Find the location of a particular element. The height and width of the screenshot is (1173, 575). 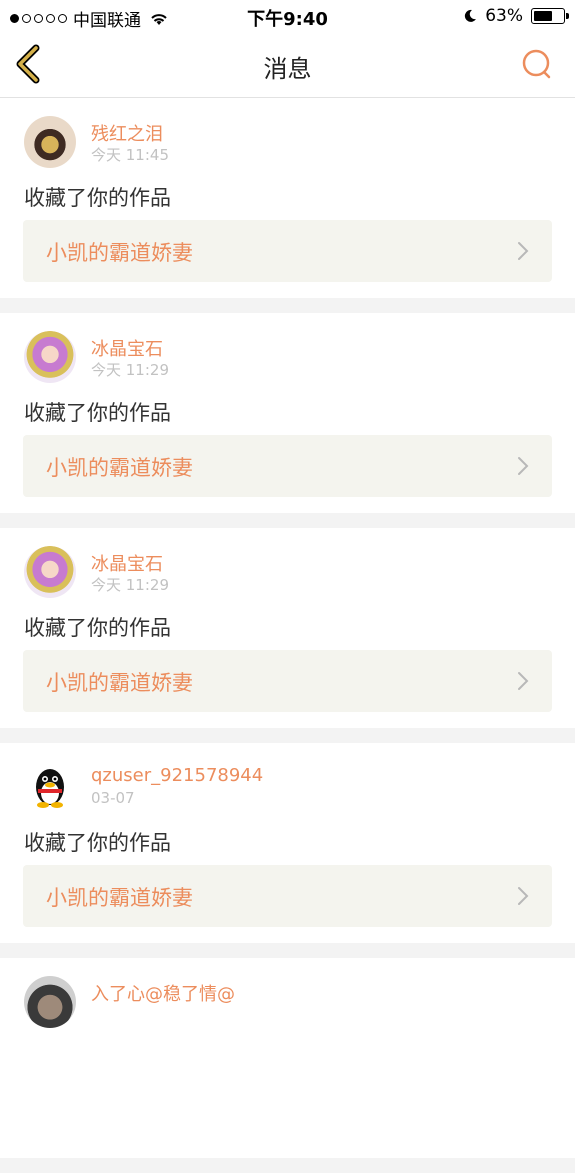

status-bar: 中国联通 下午9:40 63% is located at coordinates (287, 17).